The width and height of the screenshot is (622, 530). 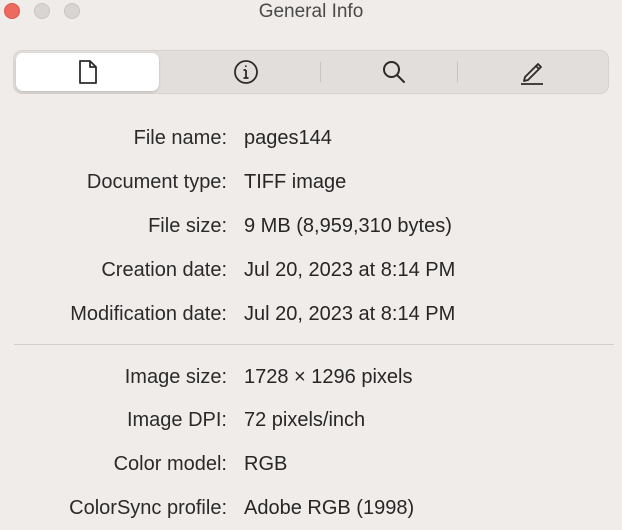 I want to click on tab-annotations, so click(x=532, y=72).